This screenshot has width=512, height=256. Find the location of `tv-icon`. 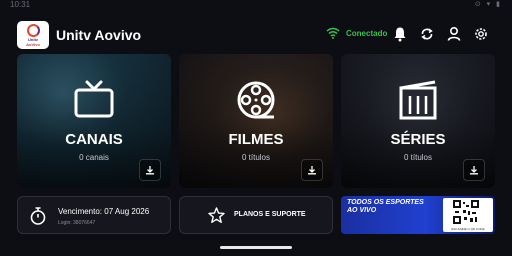

tv-icon is located at coordinates (94, 99).